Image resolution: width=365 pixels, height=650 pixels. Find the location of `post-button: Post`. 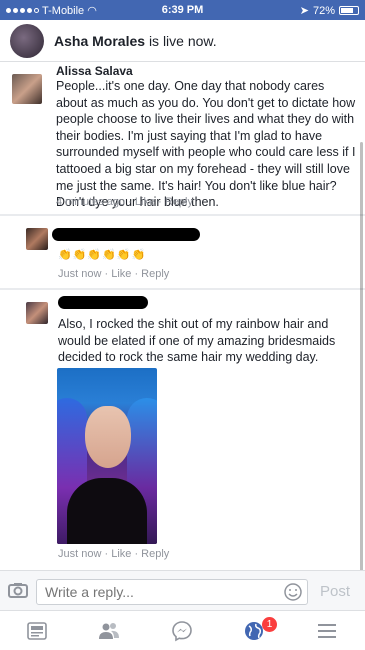

post-button: Post is located at coordinates (335, 591).